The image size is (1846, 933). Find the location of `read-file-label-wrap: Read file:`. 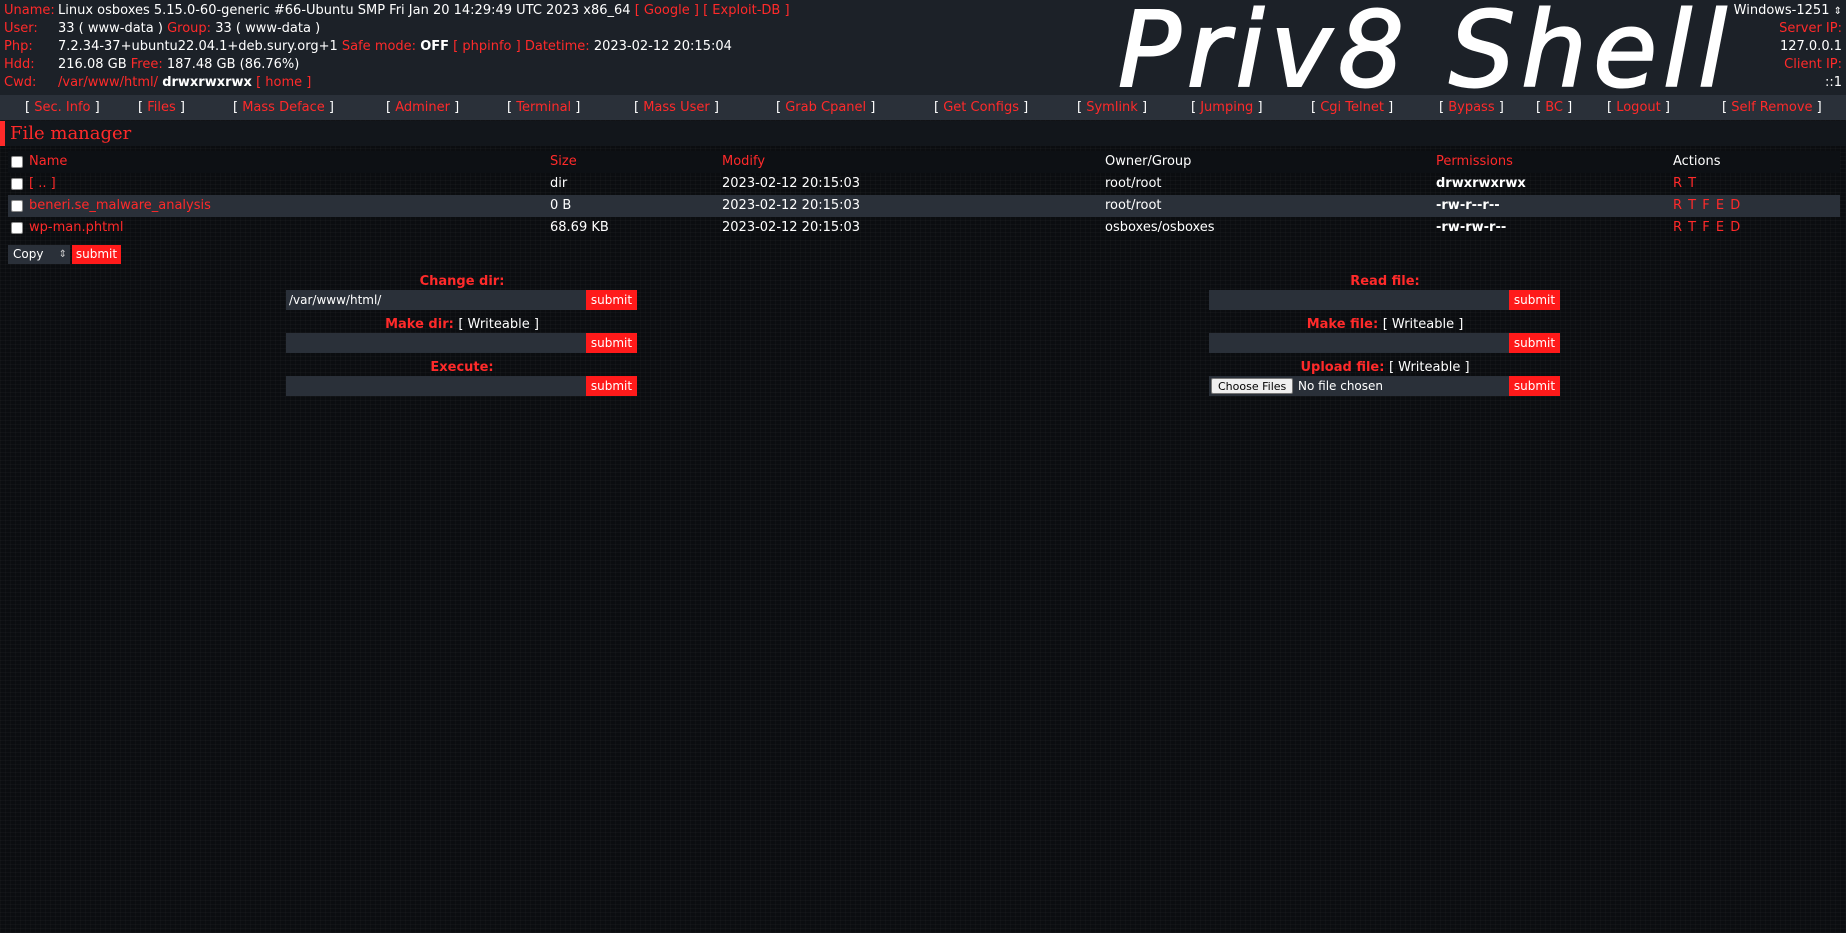

read-file-label-wrap: Read file: is located at coordinates (1385, 282).